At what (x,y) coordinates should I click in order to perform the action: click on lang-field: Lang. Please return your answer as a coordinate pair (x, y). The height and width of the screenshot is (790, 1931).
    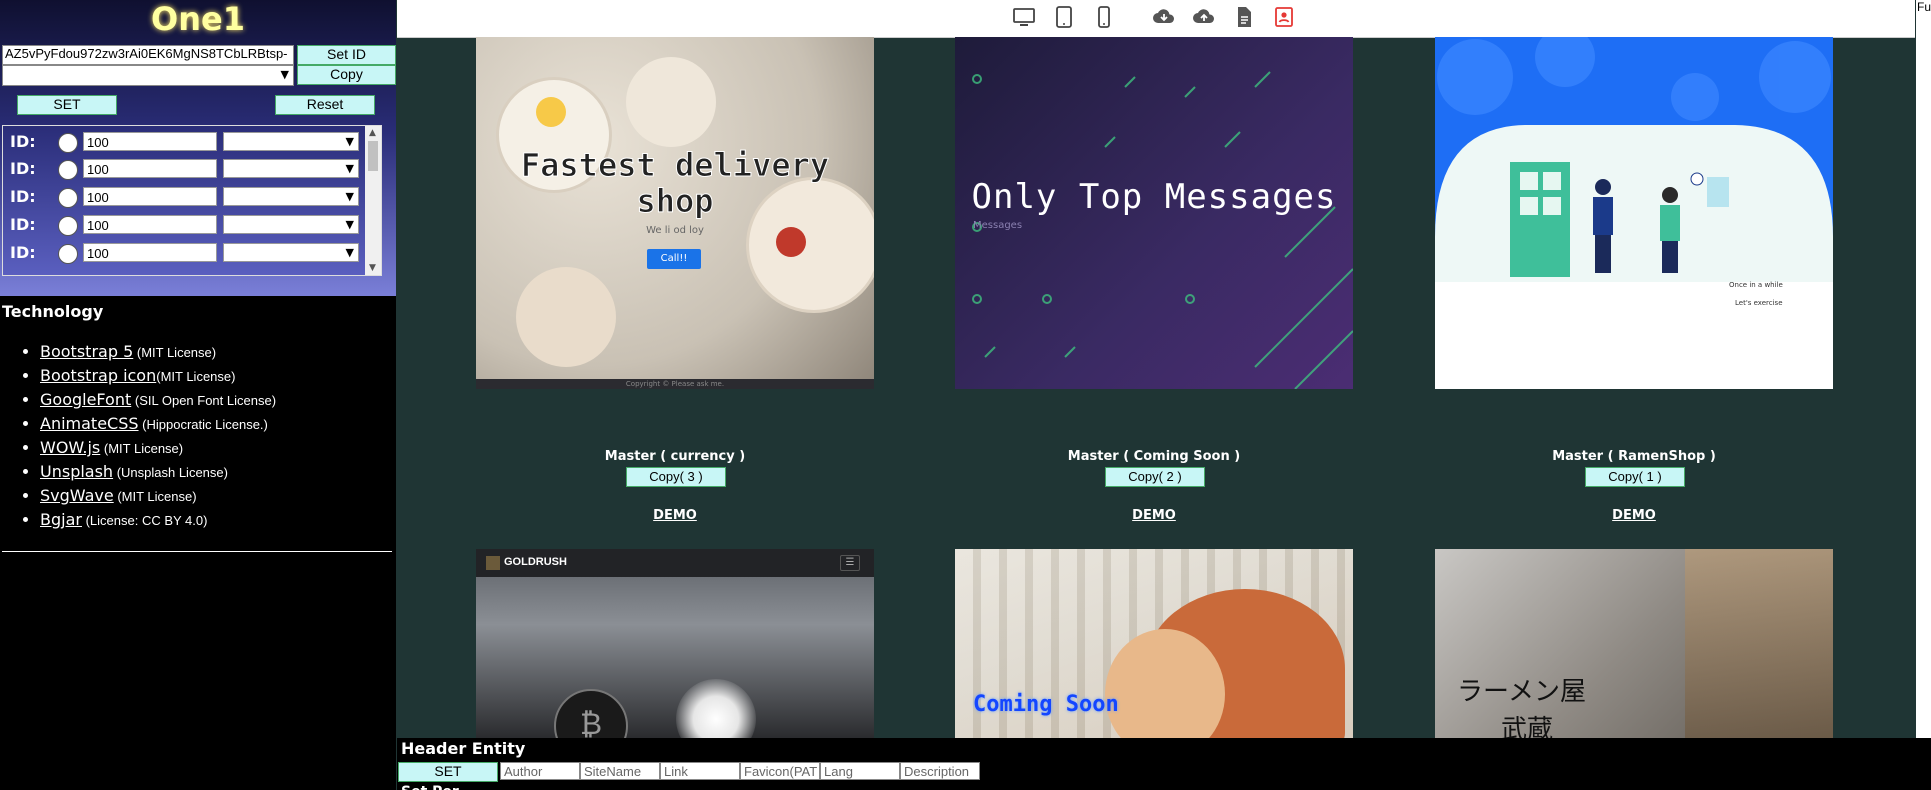
    Looking at the image, I should click on (860, 771).